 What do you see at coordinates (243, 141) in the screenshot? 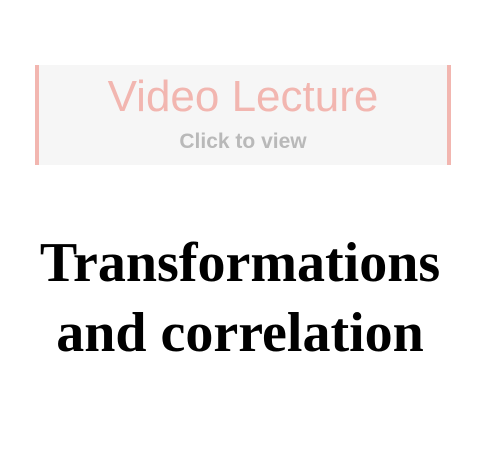
I see `click-to-view-label: Click to view` at bounding box center [243, 141].